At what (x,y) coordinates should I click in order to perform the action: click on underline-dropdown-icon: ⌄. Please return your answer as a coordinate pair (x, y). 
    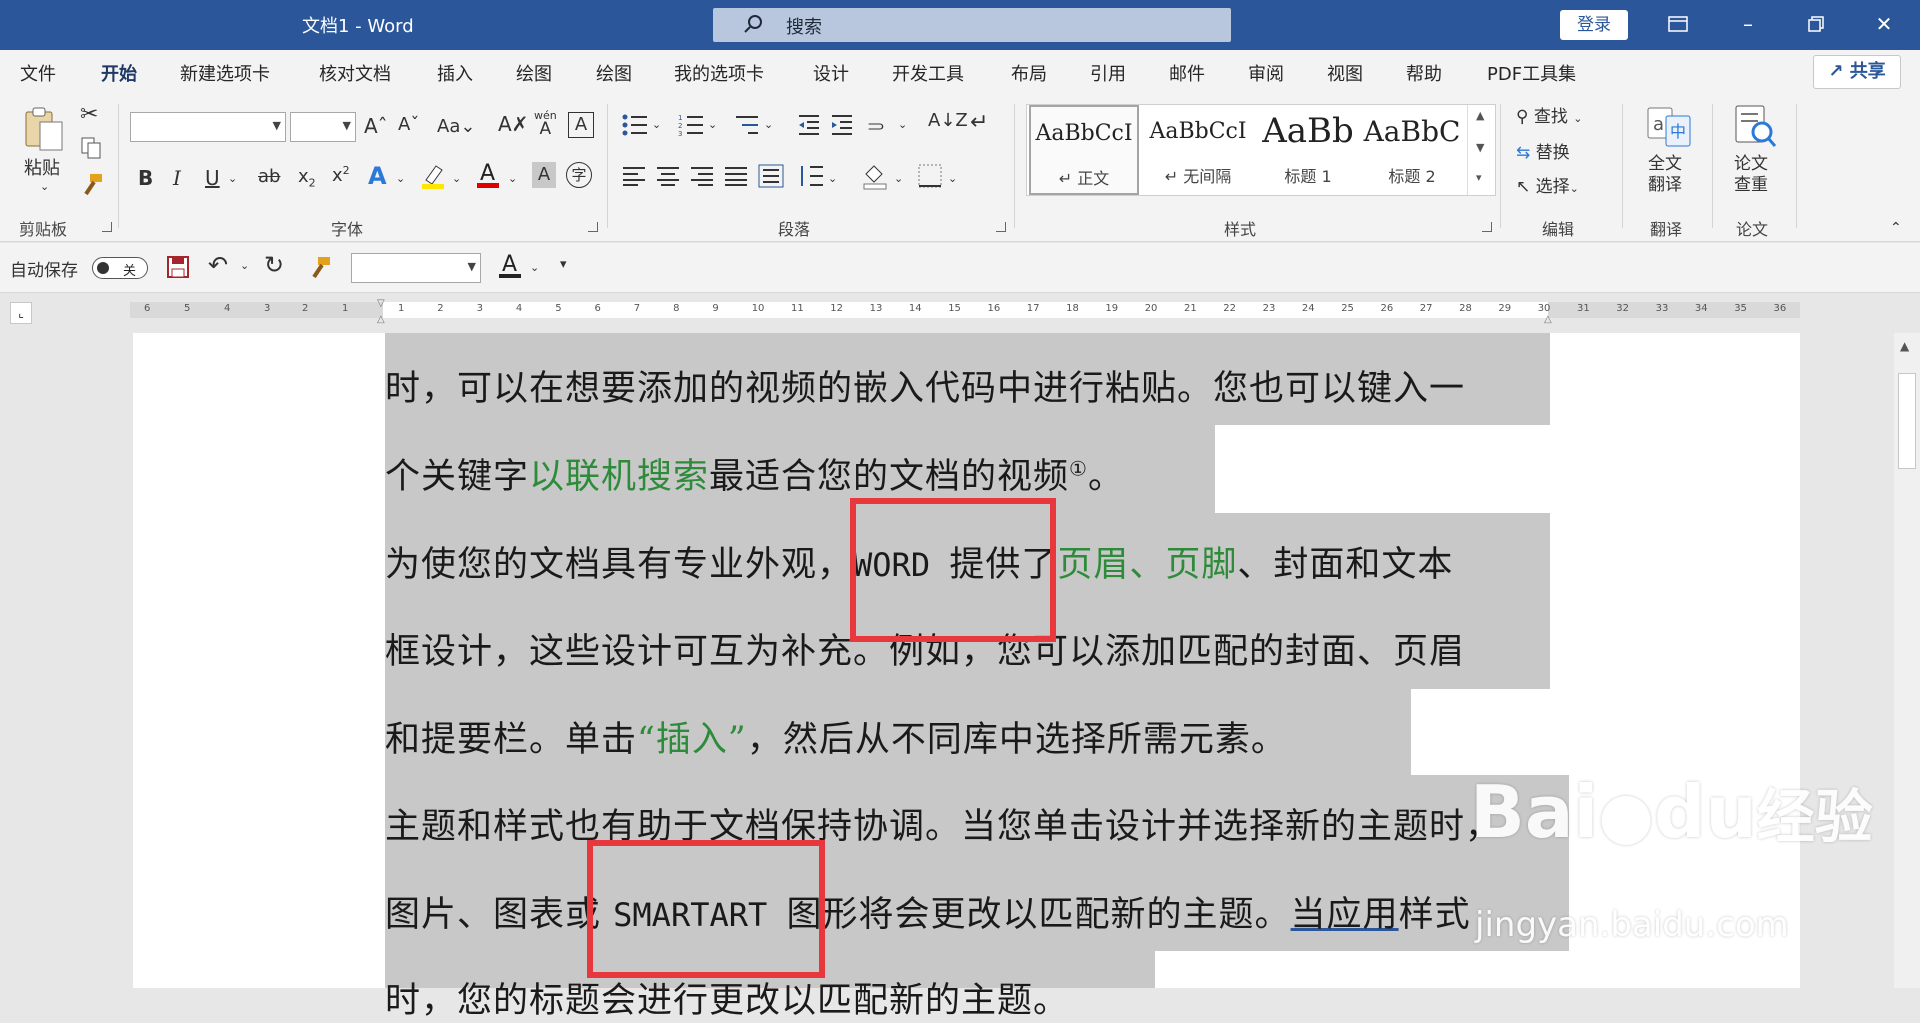
    Looking at the image, I should click on (232, 178).